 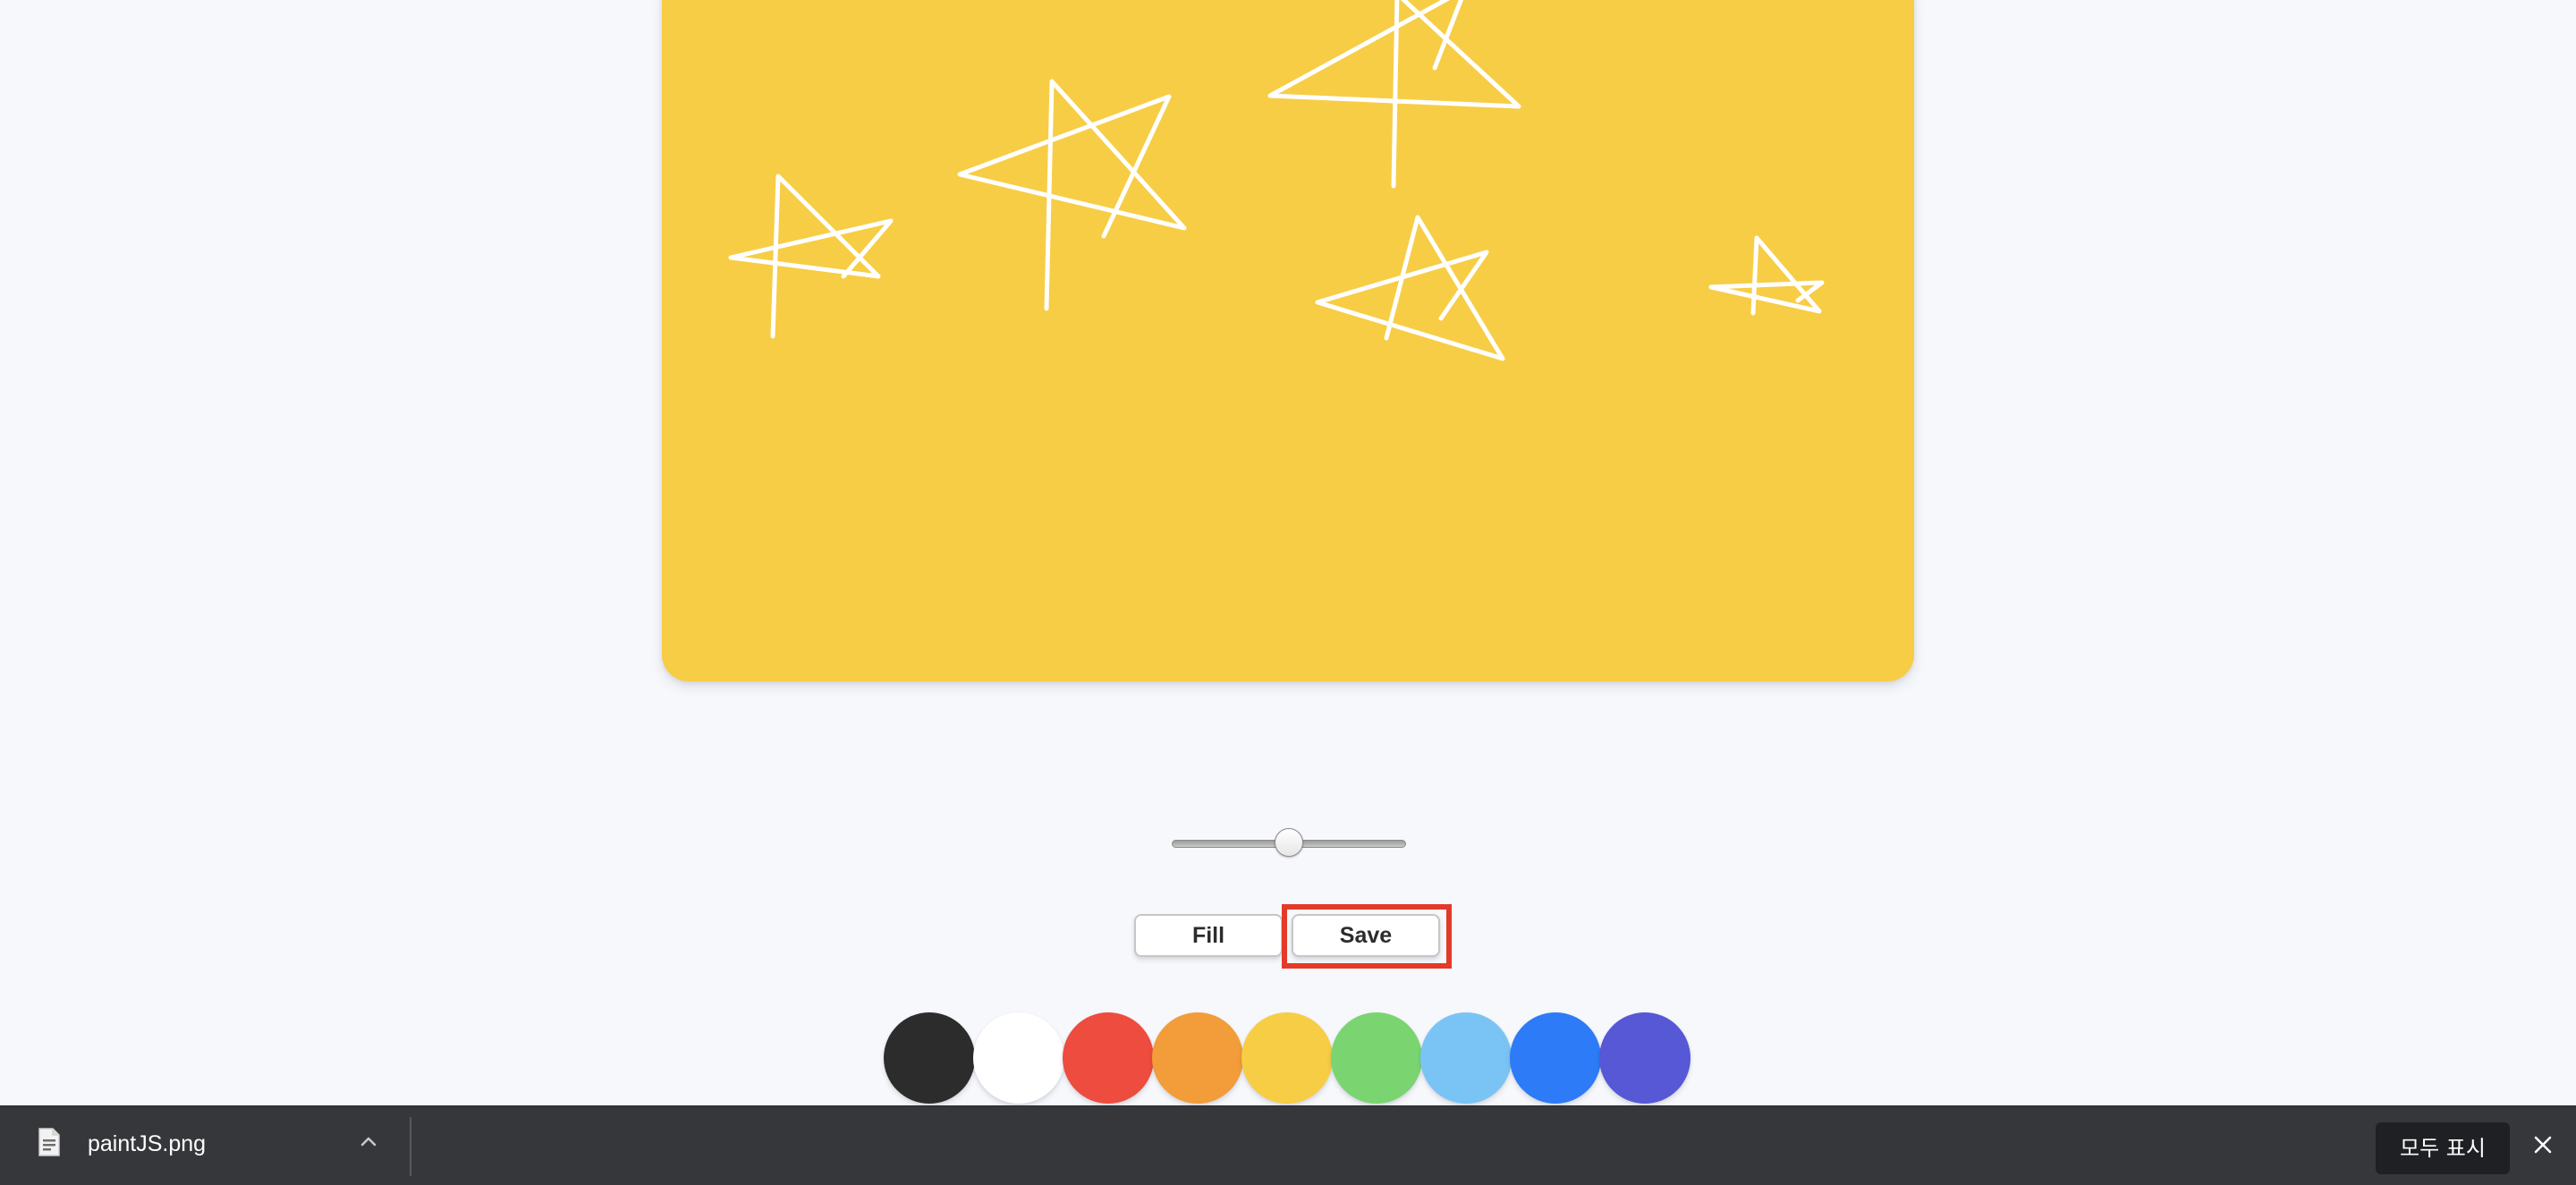 What do you see at coordinates (1208, 935) in the screenshot?
I see `fill-button: Fill` at bounding box center [1208, 935].